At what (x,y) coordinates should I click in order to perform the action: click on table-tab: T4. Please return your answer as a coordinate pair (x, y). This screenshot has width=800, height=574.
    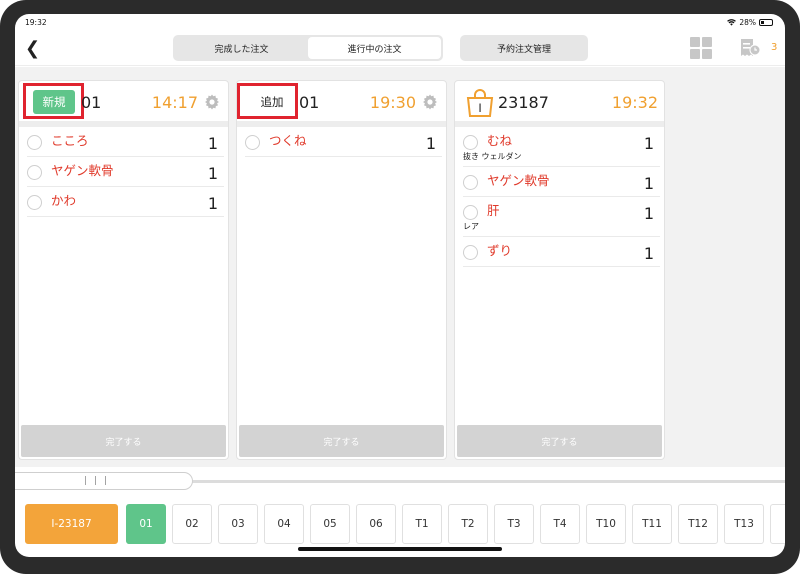
    Looking at the image, I should click on (560, 524).